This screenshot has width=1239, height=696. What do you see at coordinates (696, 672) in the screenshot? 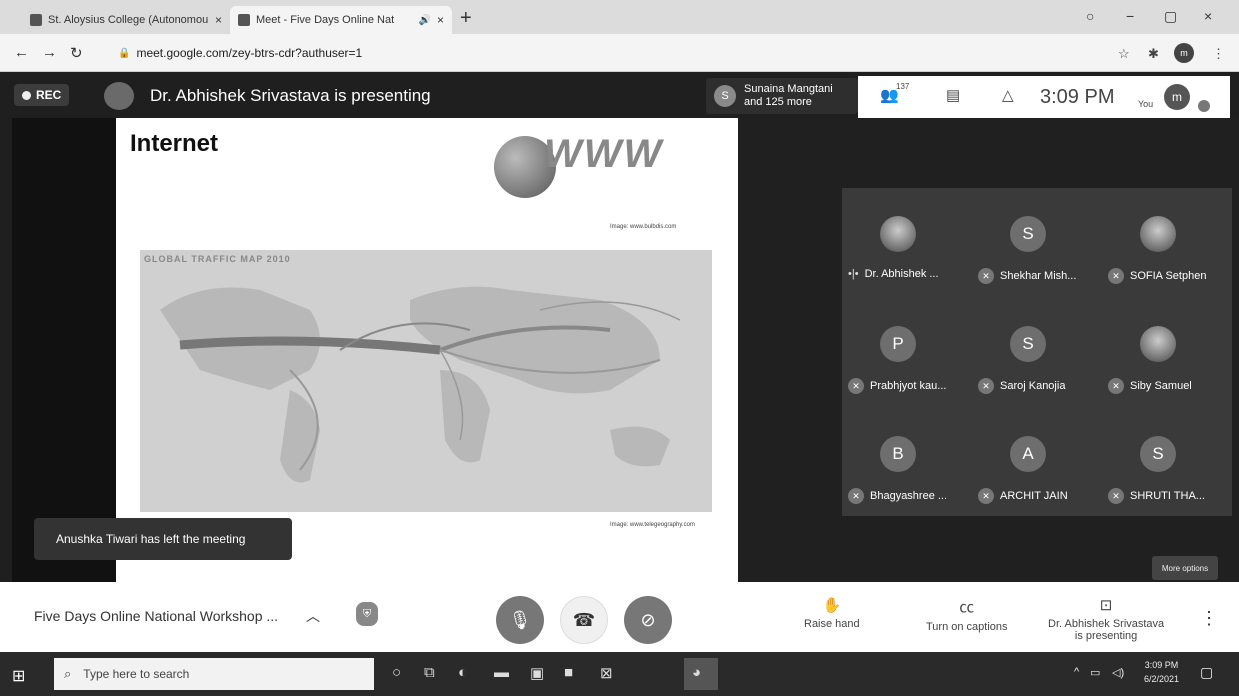
I see `chrome-icon: ◕` at bounding box center [696, 672].